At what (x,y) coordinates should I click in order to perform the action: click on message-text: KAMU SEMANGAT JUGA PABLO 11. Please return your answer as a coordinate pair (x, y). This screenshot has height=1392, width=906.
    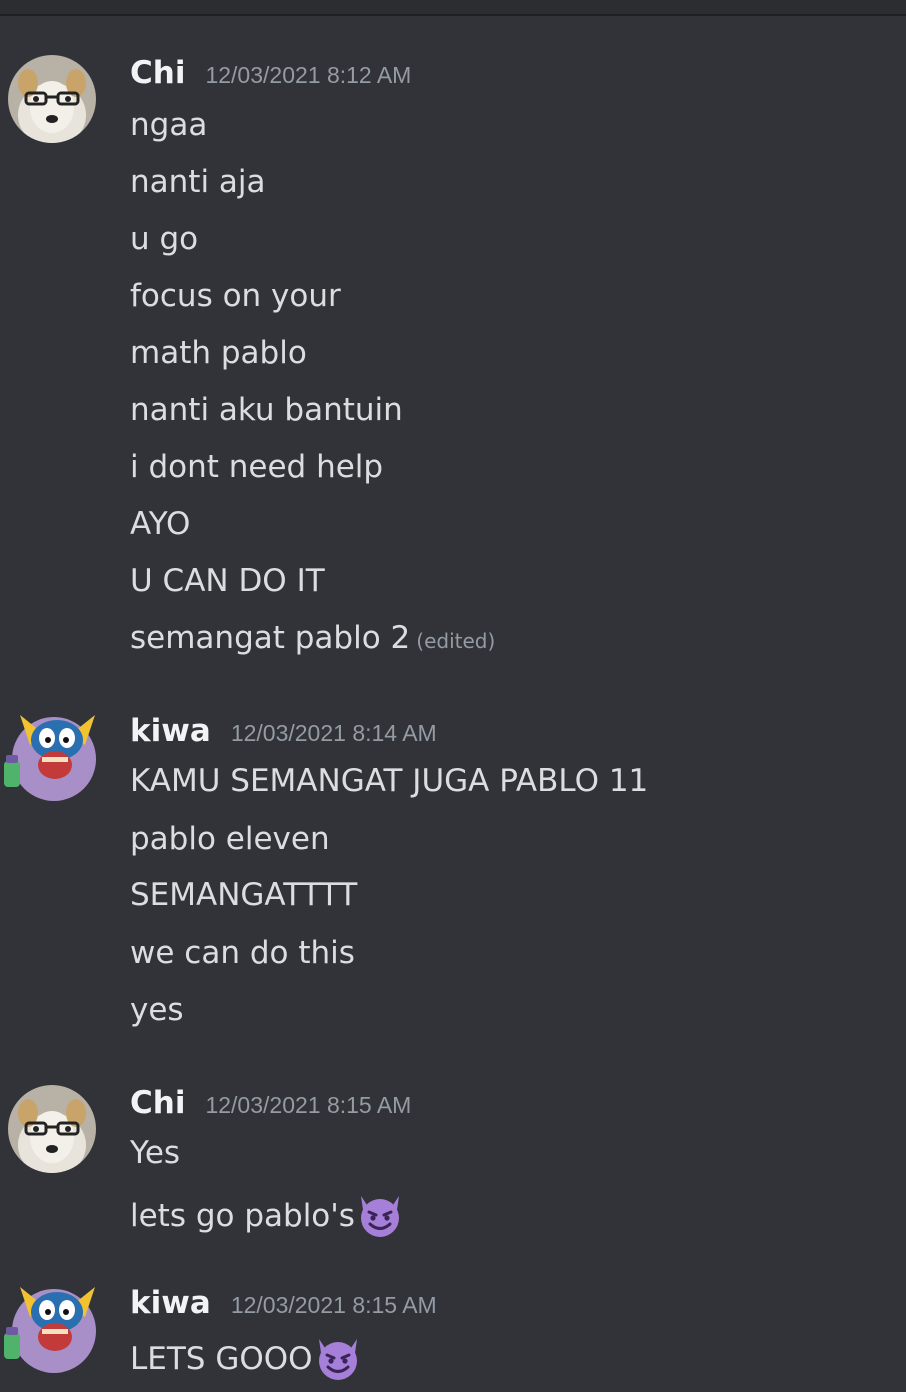
    Looking at the image, I should click on (389, 781).